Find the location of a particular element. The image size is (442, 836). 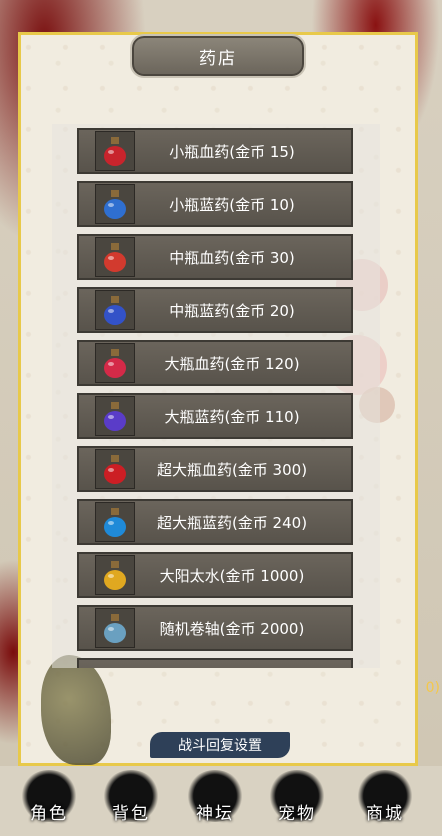

extra-large-blue-potion-icon is located at coordinates (115, 522).